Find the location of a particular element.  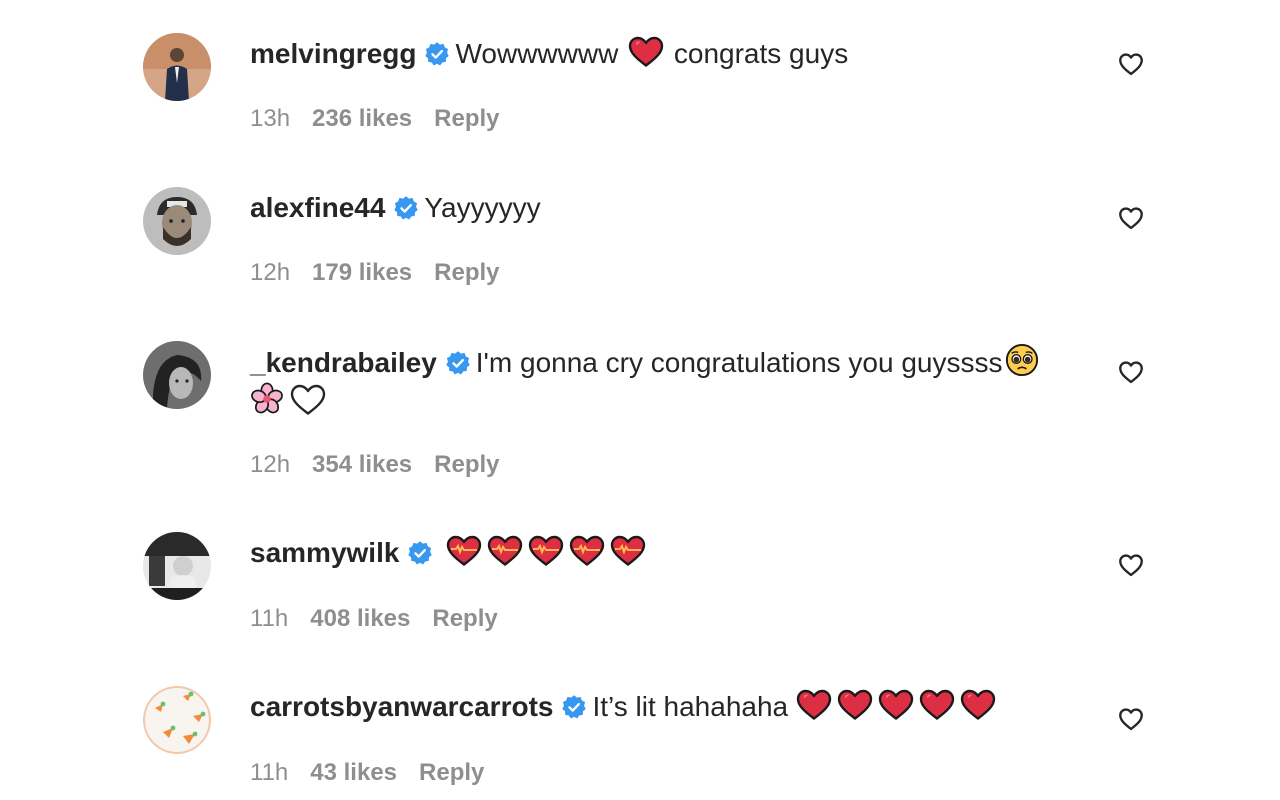

cherry-blossom-icon is located at coordinates (267, 399).